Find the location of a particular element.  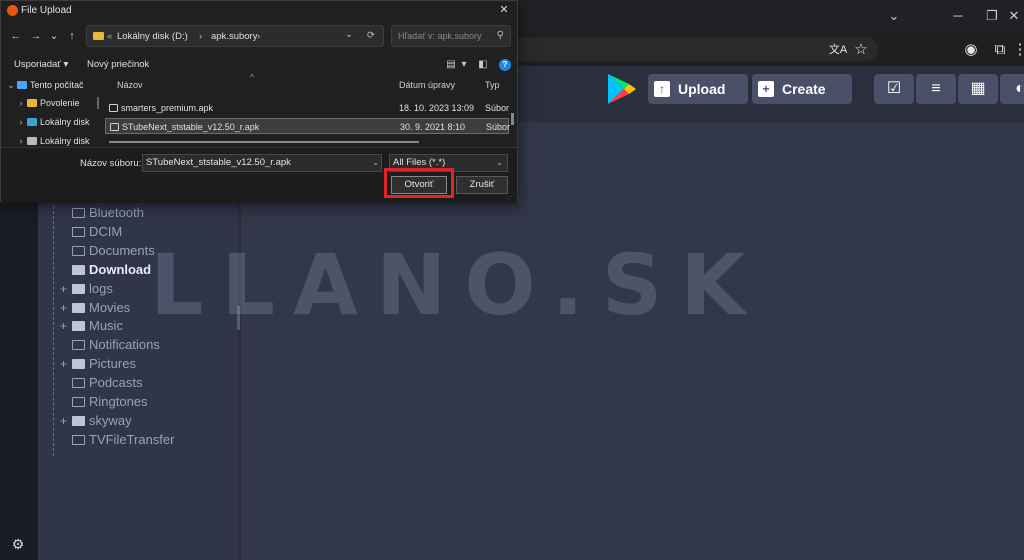

breadcrumb-folder: apk.subory is located at coordinates (234, 36).